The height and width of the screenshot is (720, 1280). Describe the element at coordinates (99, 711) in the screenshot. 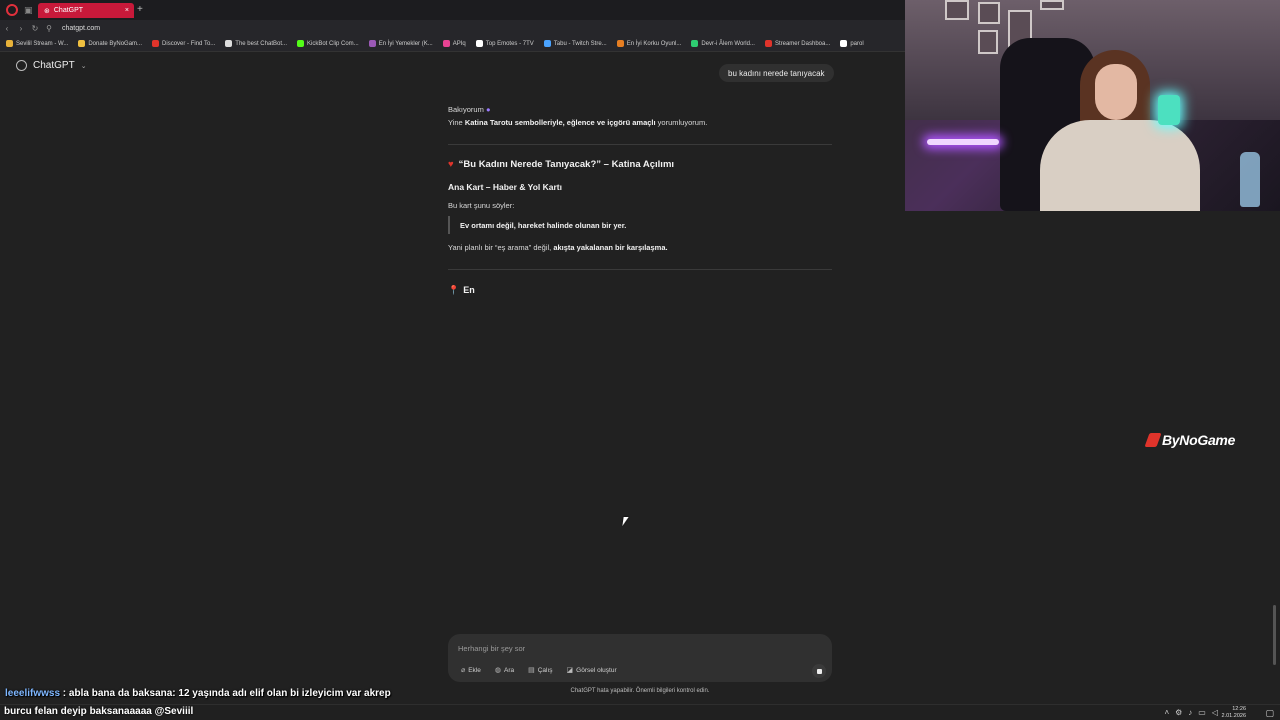

I see `stream-chat-message-continued: burcu felan deyip baksanaaaaa @Seviiil` at that location.